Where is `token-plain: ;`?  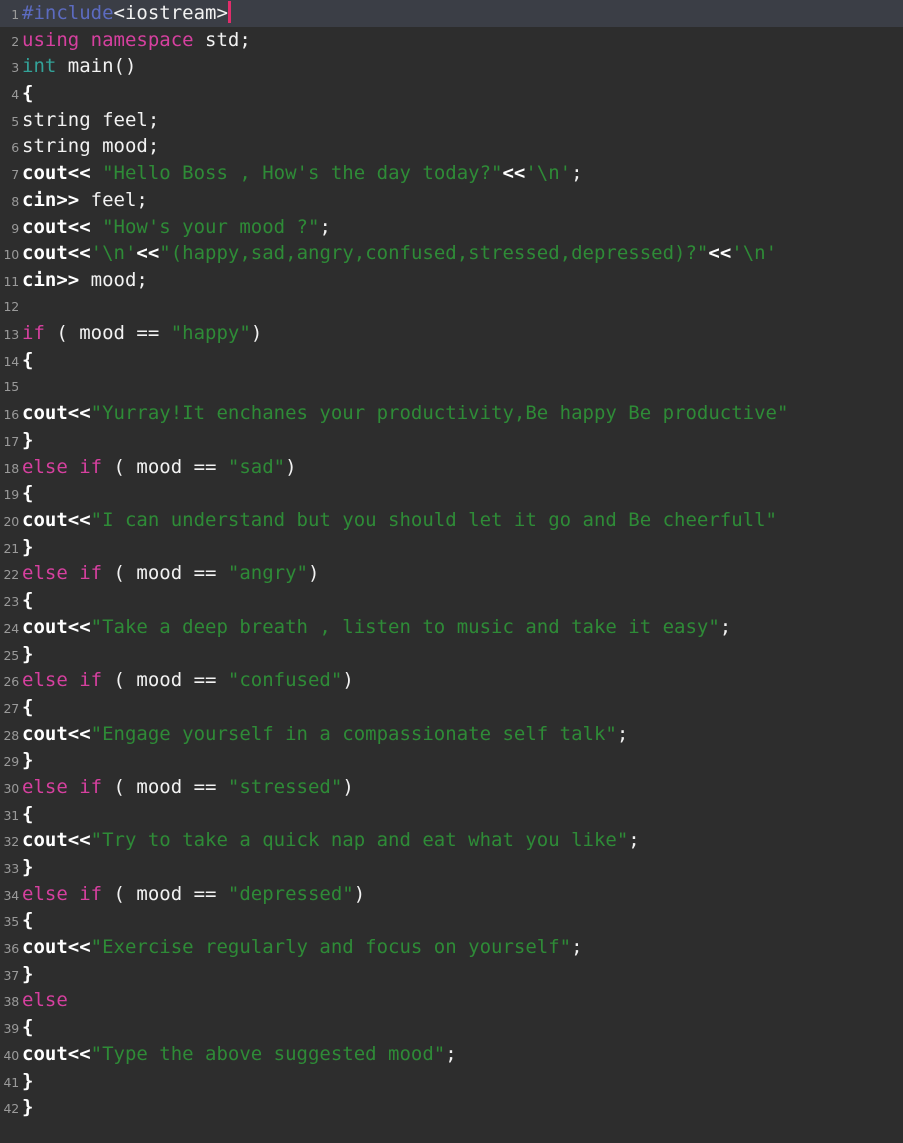 token-plain: ; is located at coordinates (577, 947).